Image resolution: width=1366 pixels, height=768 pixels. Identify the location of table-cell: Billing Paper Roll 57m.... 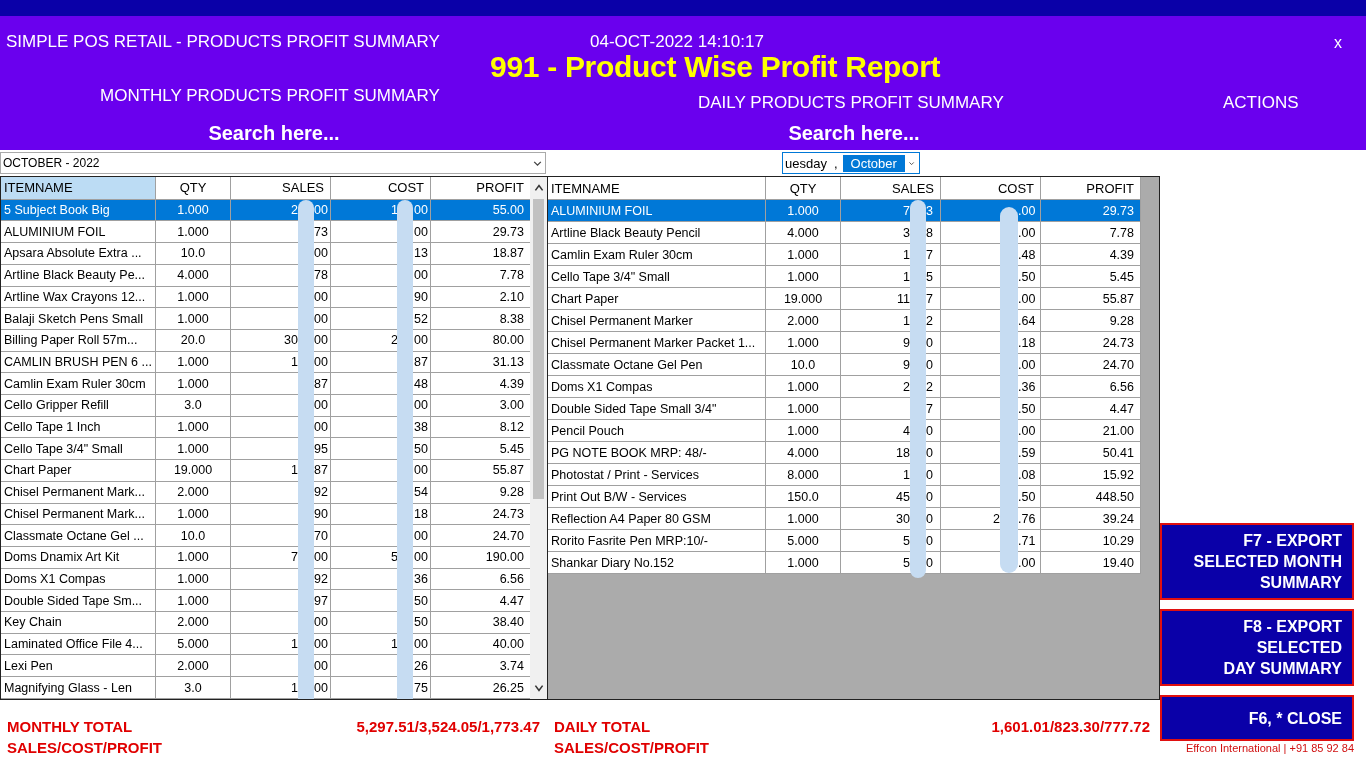
(78, 340).